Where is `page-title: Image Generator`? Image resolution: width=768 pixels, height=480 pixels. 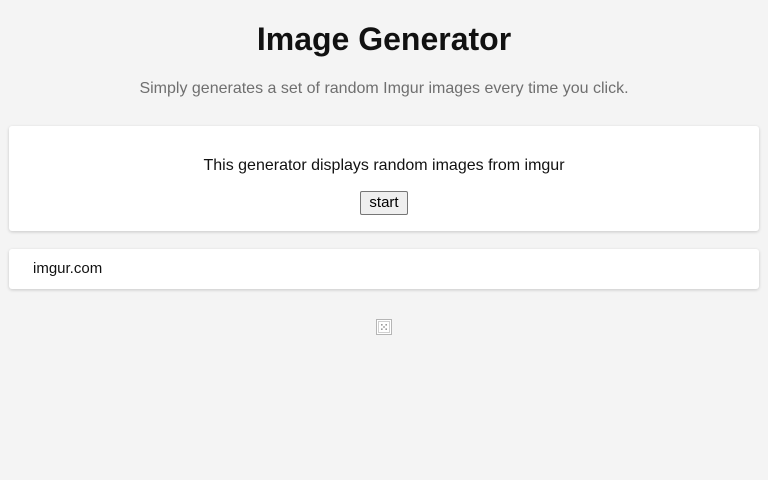 page-title: Image Generator is located at coordinates (384, 39).